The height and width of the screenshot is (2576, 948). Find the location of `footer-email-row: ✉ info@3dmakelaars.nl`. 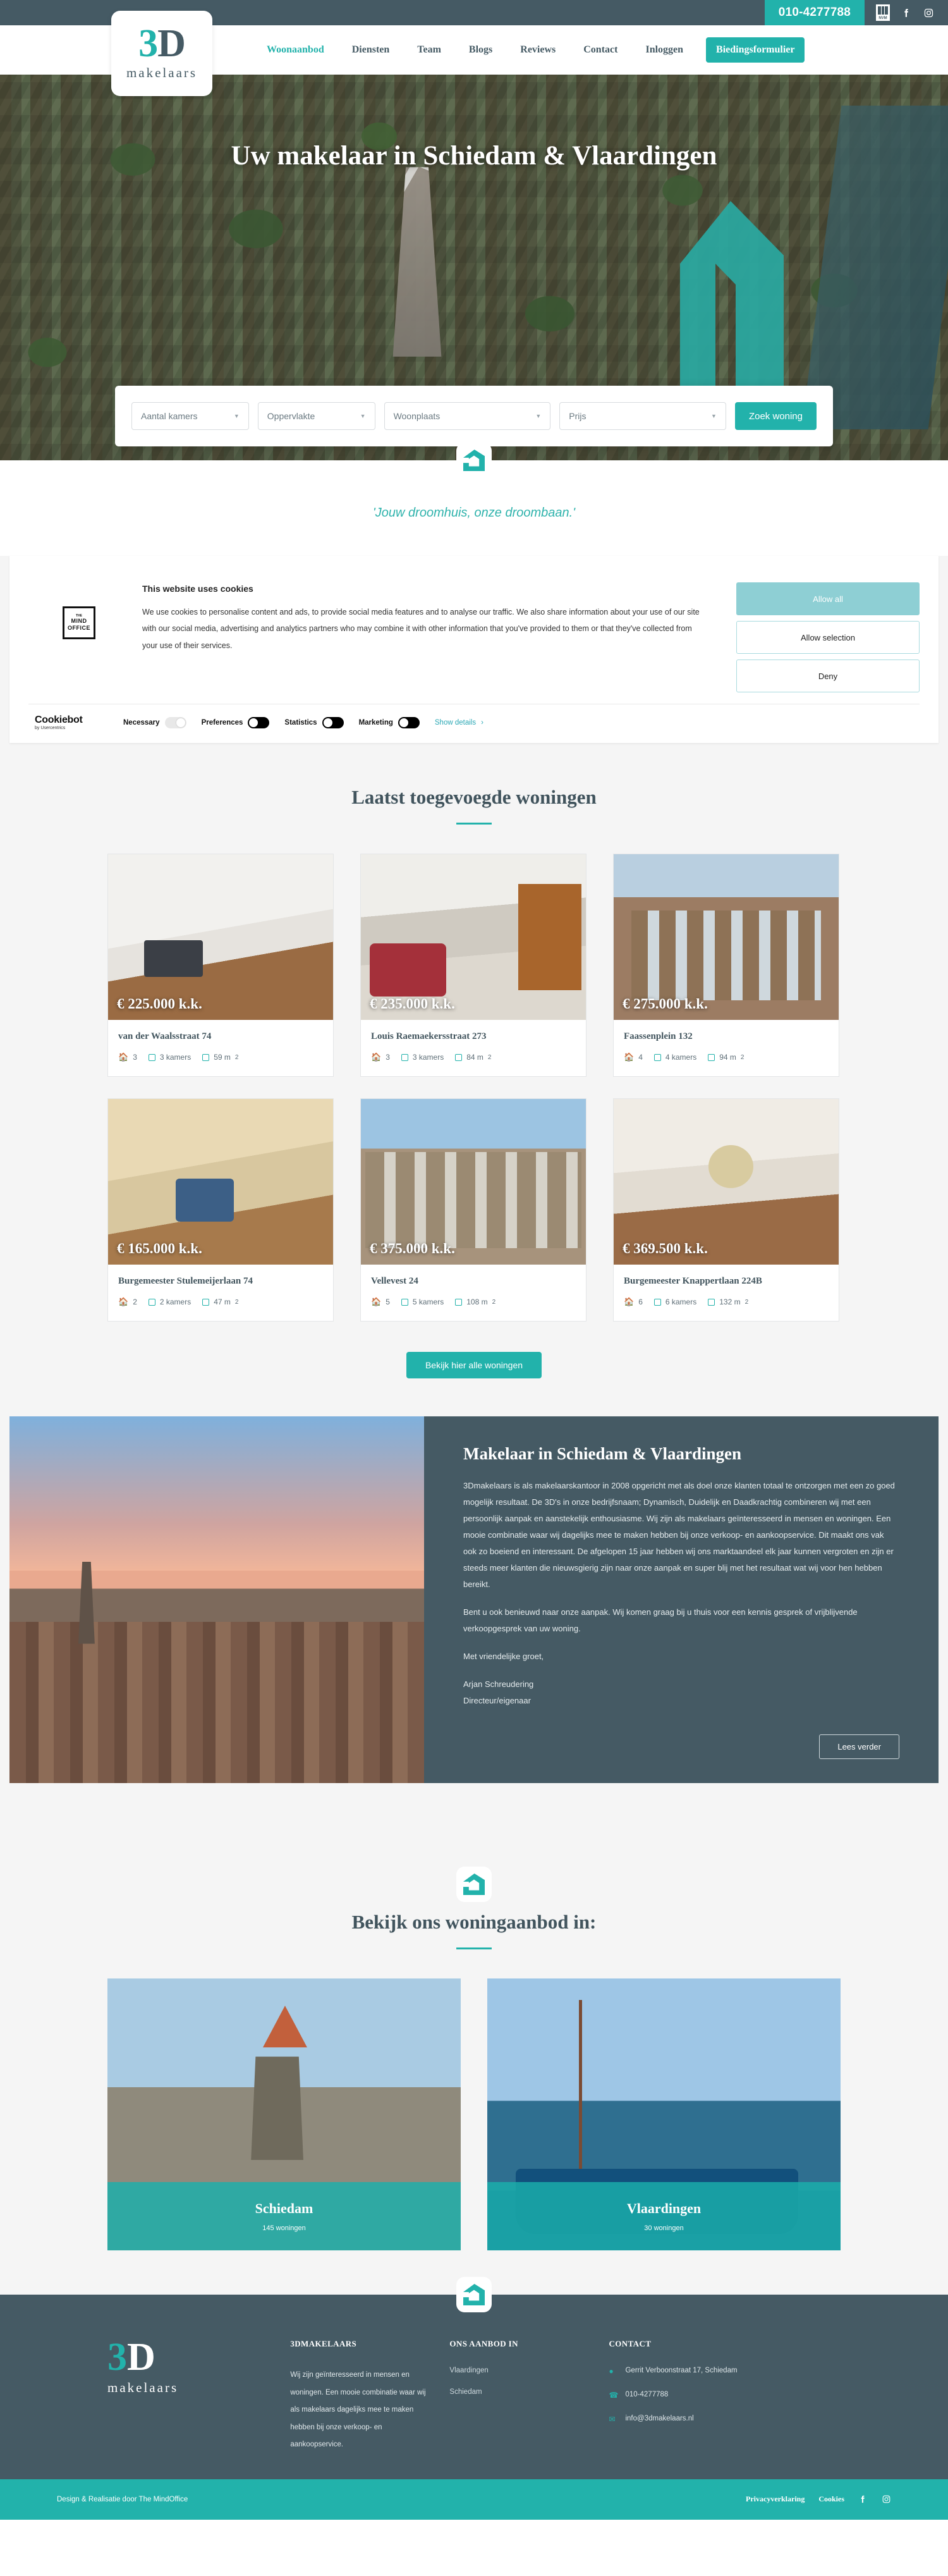

footer-email-row: ✉ info@3dmakelaars.nl is located at coordinates (725, 2419).